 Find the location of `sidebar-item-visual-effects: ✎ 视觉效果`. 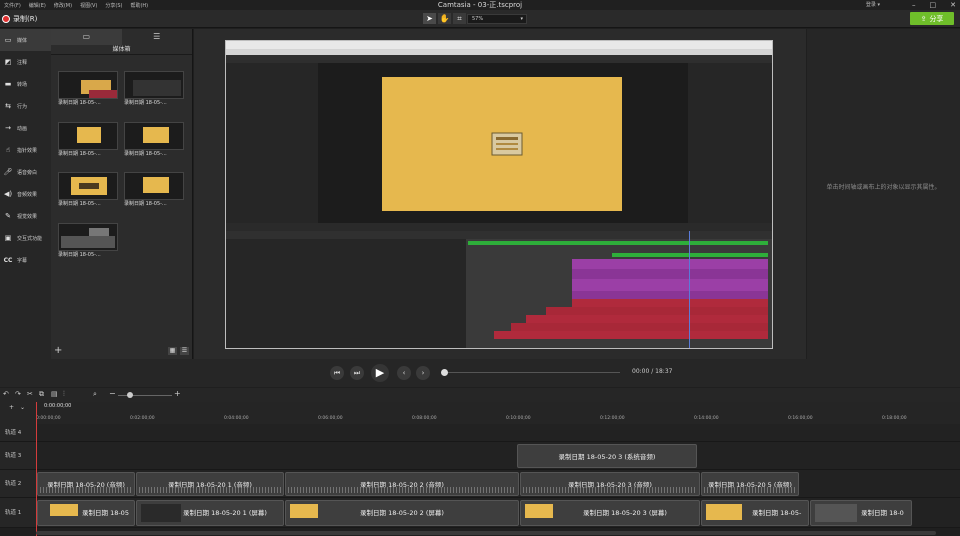

sidebar-item-visual-effects: ✎ 视觉效果 is located at coordinates (25, 216).